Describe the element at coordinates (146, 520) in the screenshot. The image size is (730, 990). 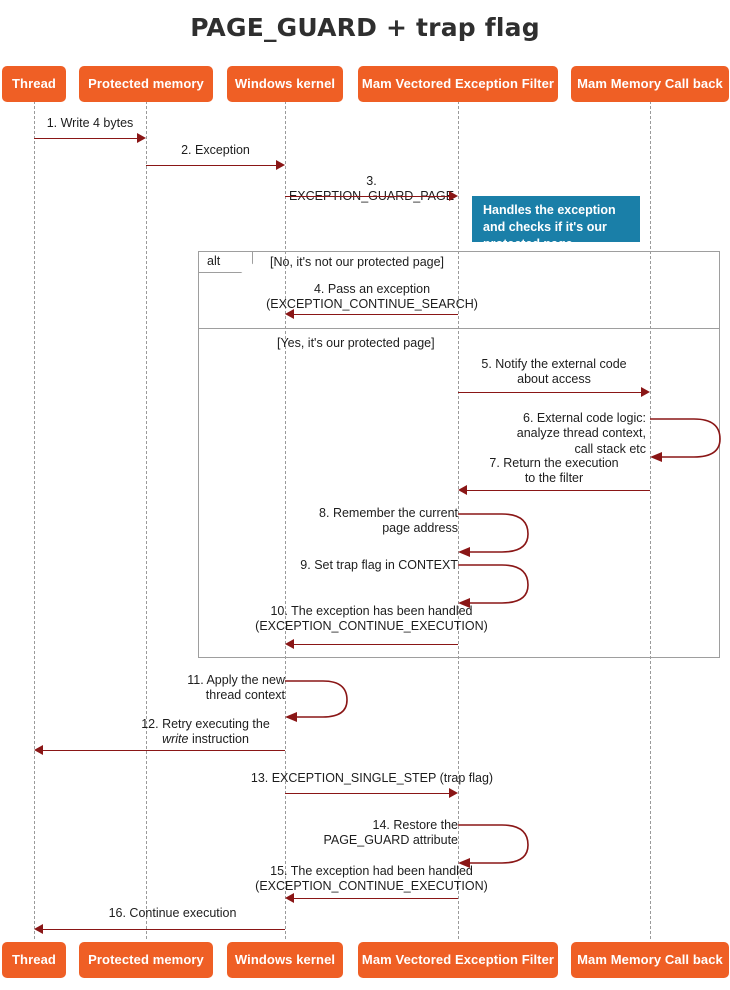
I see `lifeline-protected-memory` at that location.